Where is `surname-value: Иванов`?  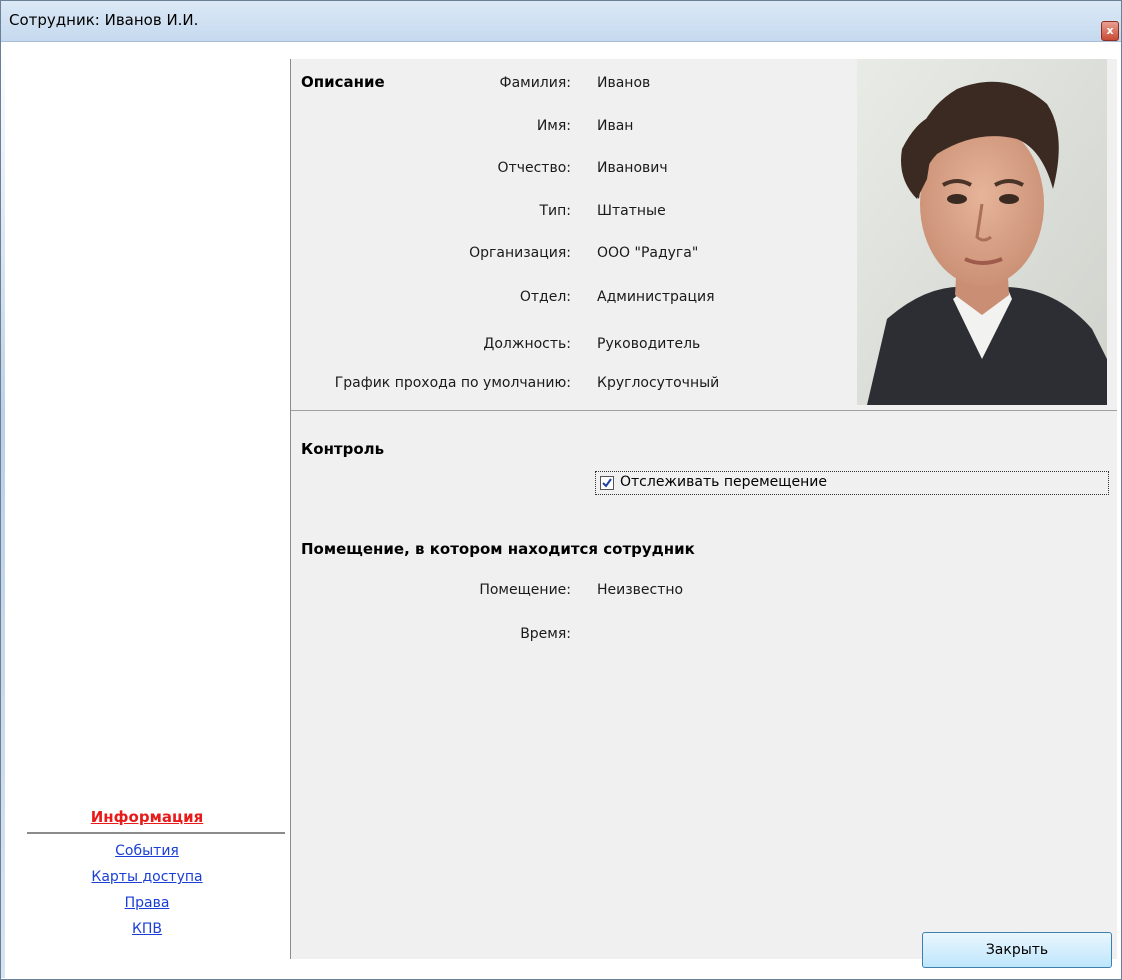 surname-value: Иванов is located at coordinates (624, 83).